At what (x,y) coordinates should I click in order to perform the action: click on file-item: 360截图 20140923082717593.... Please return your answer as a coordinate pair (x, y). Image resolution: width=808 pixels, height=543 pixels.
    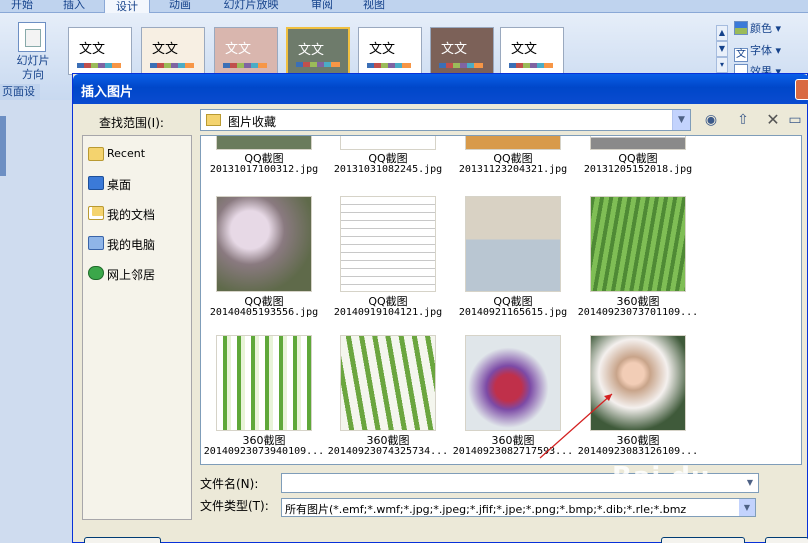
    Looking at the image, I should click on (511, 399).